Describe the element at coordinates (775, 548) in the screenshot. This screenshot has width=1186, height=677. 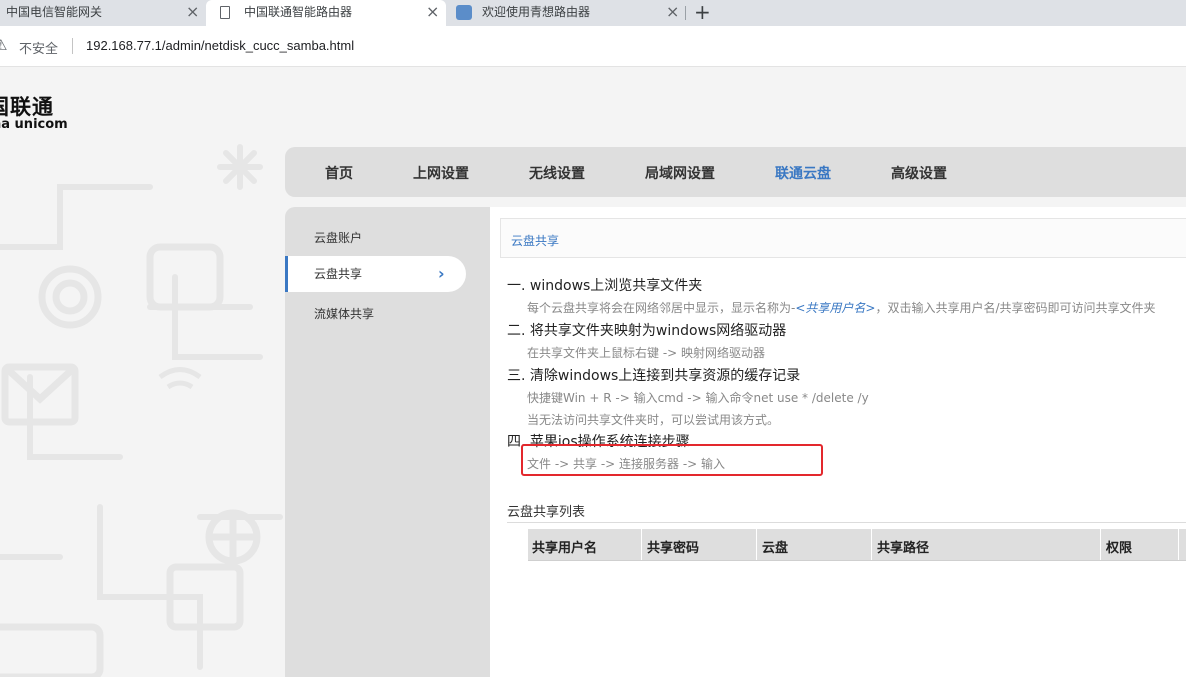
I see `column-header: 云盘` at that location.